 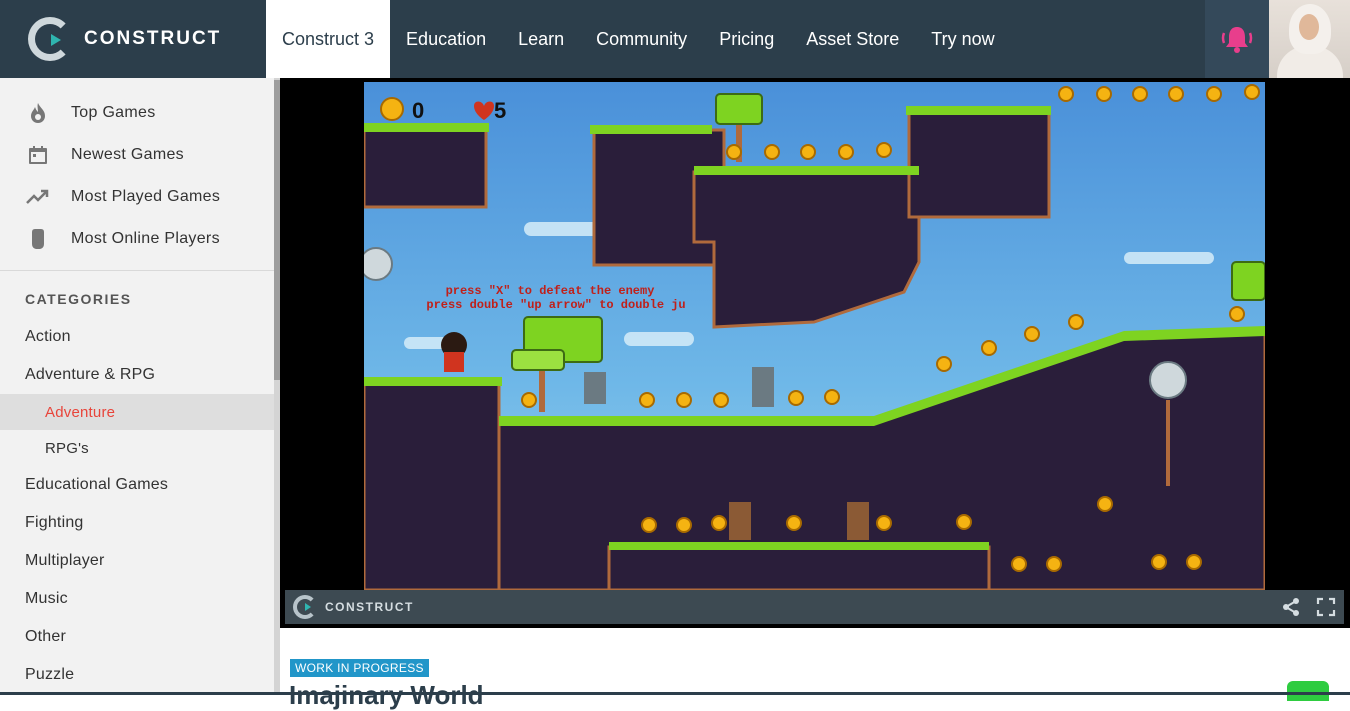 What do you see at coordinates (641, 39) in the screenshot?
I see `nav-community: Community` at bounding box center [641, 39].